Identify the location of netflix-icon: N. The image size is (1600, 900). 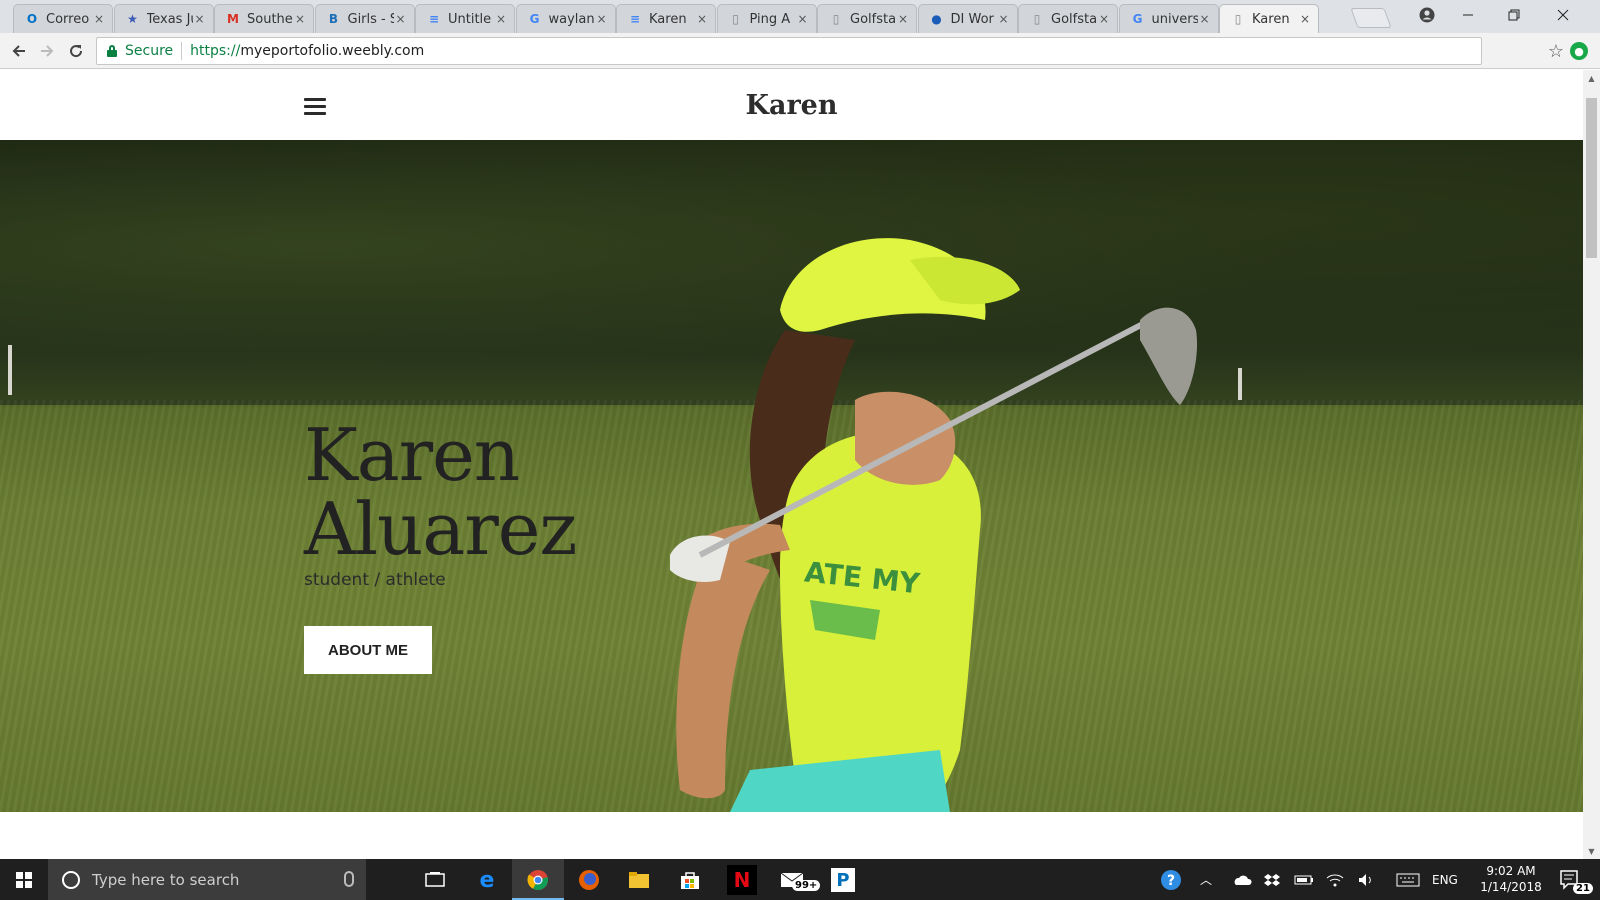
(742, 880).